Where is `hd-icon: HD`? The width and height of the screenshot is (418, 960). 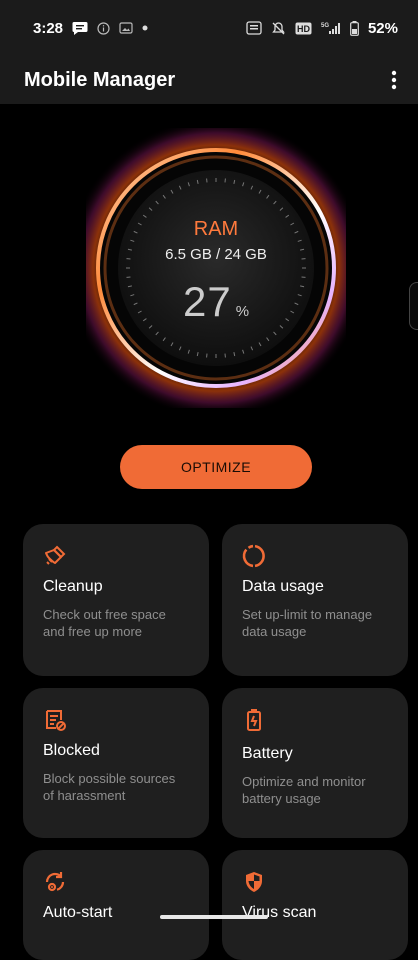
hd-icon: HD is located at coordinates (303, 28).